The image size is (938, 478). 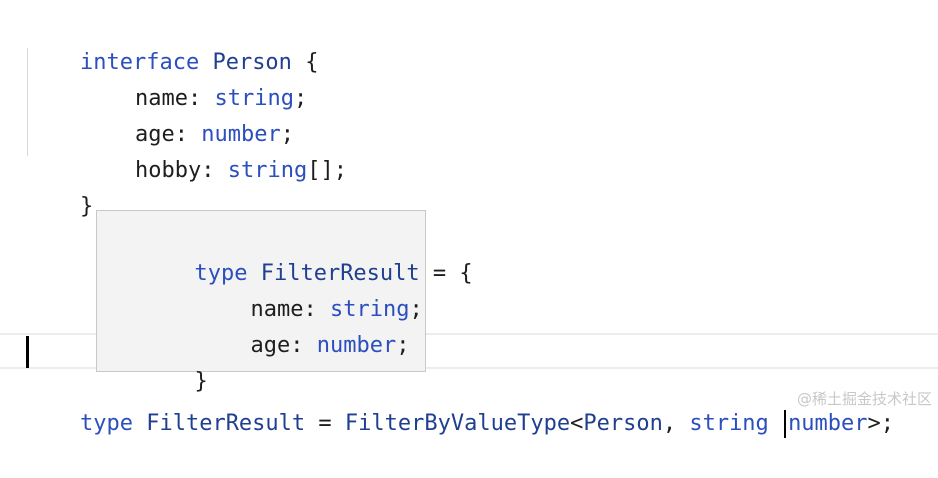 I want to click on keyword: type, so click(x=106, y=423).